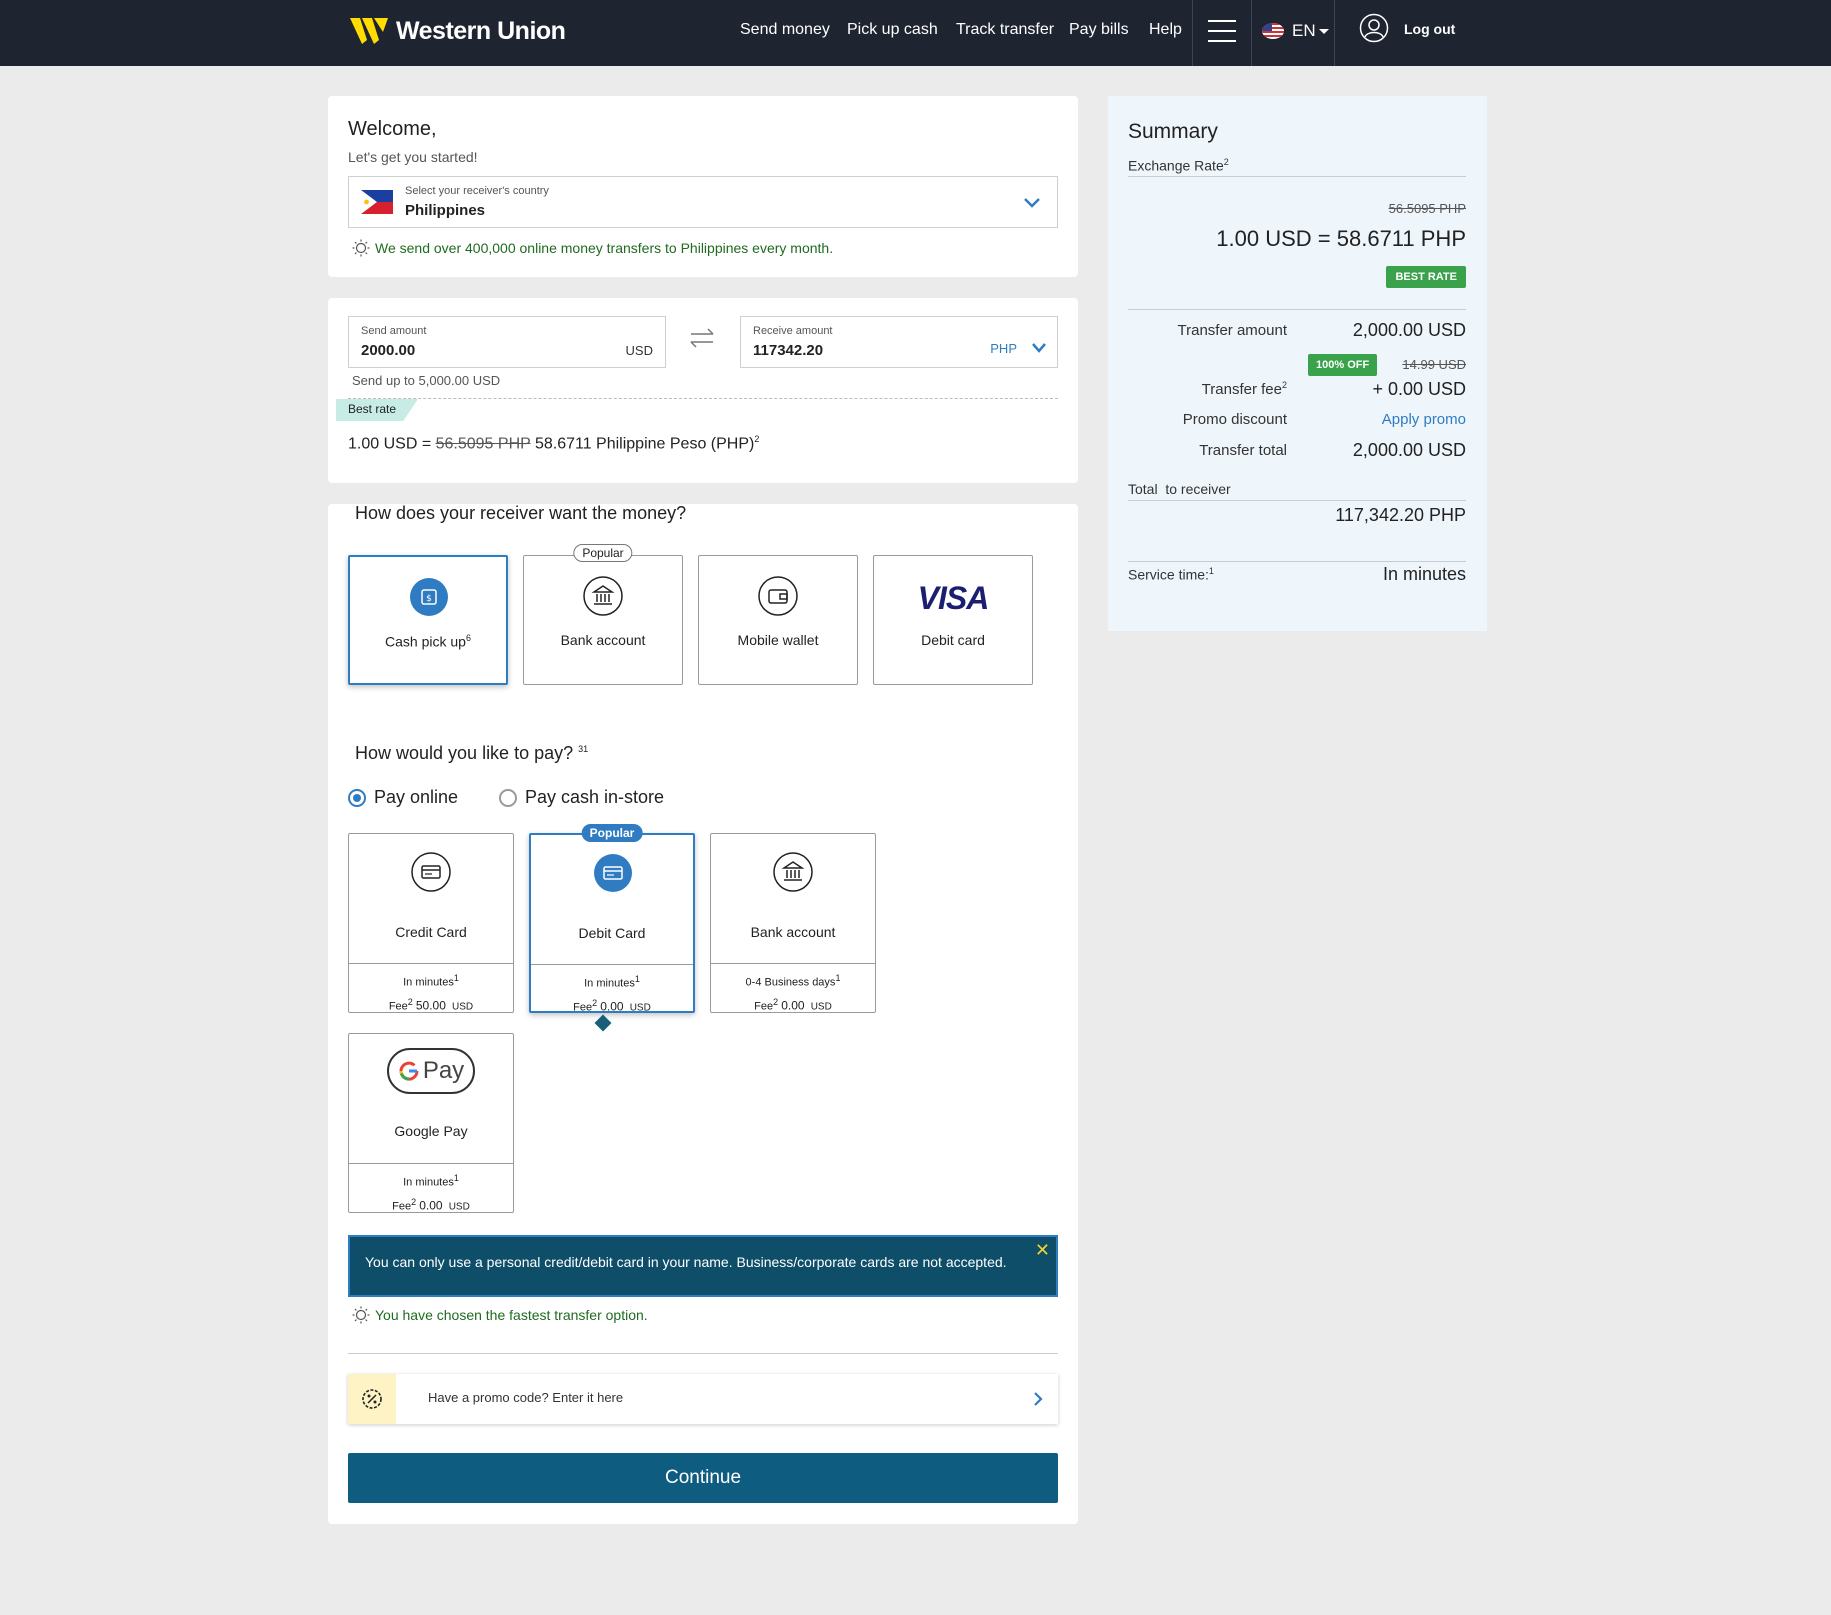  Describe the element at coordinates (1323, 31) in the screenshot. I see `caret-down-icon` at that location.